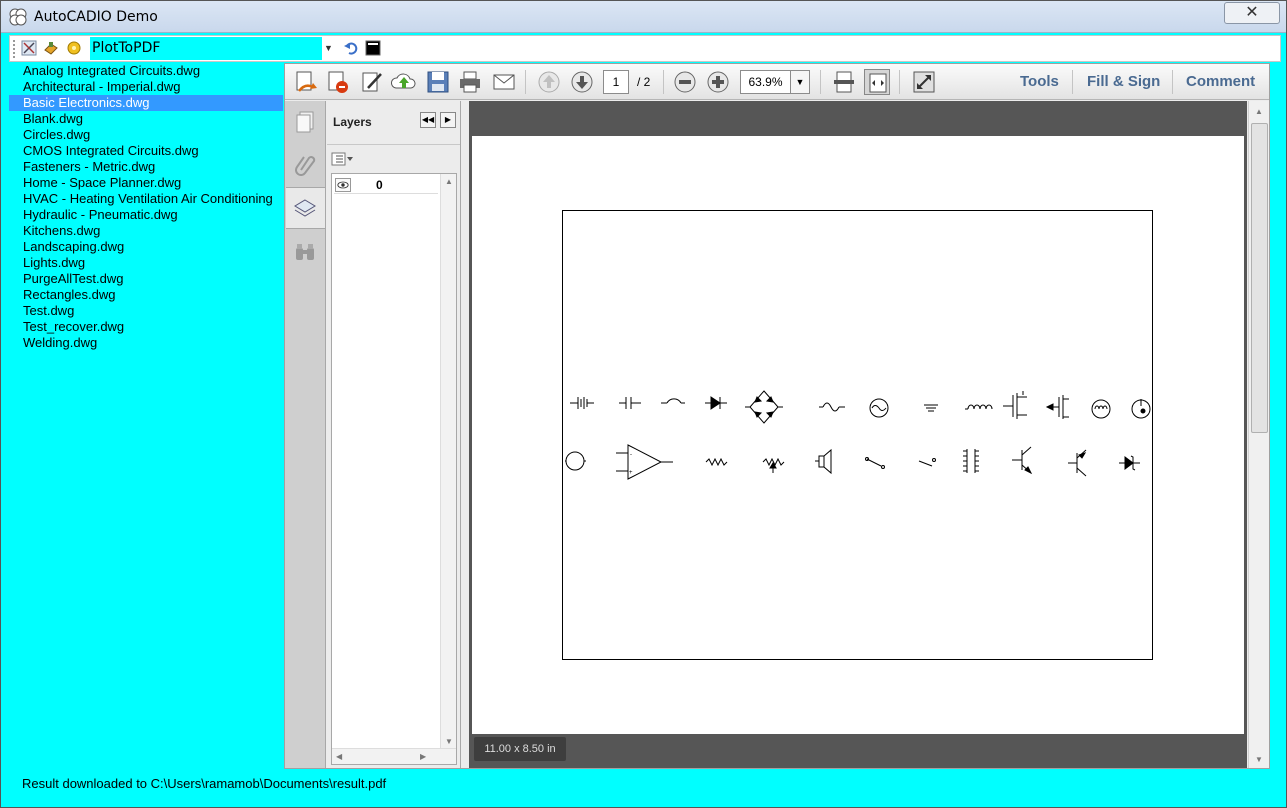 The width and height of the screenshot is (1287, 808). What do you see at coordinates (716, 462) in the screenshot?
I see `resistor-symbol` at bounding box center [716, 462].